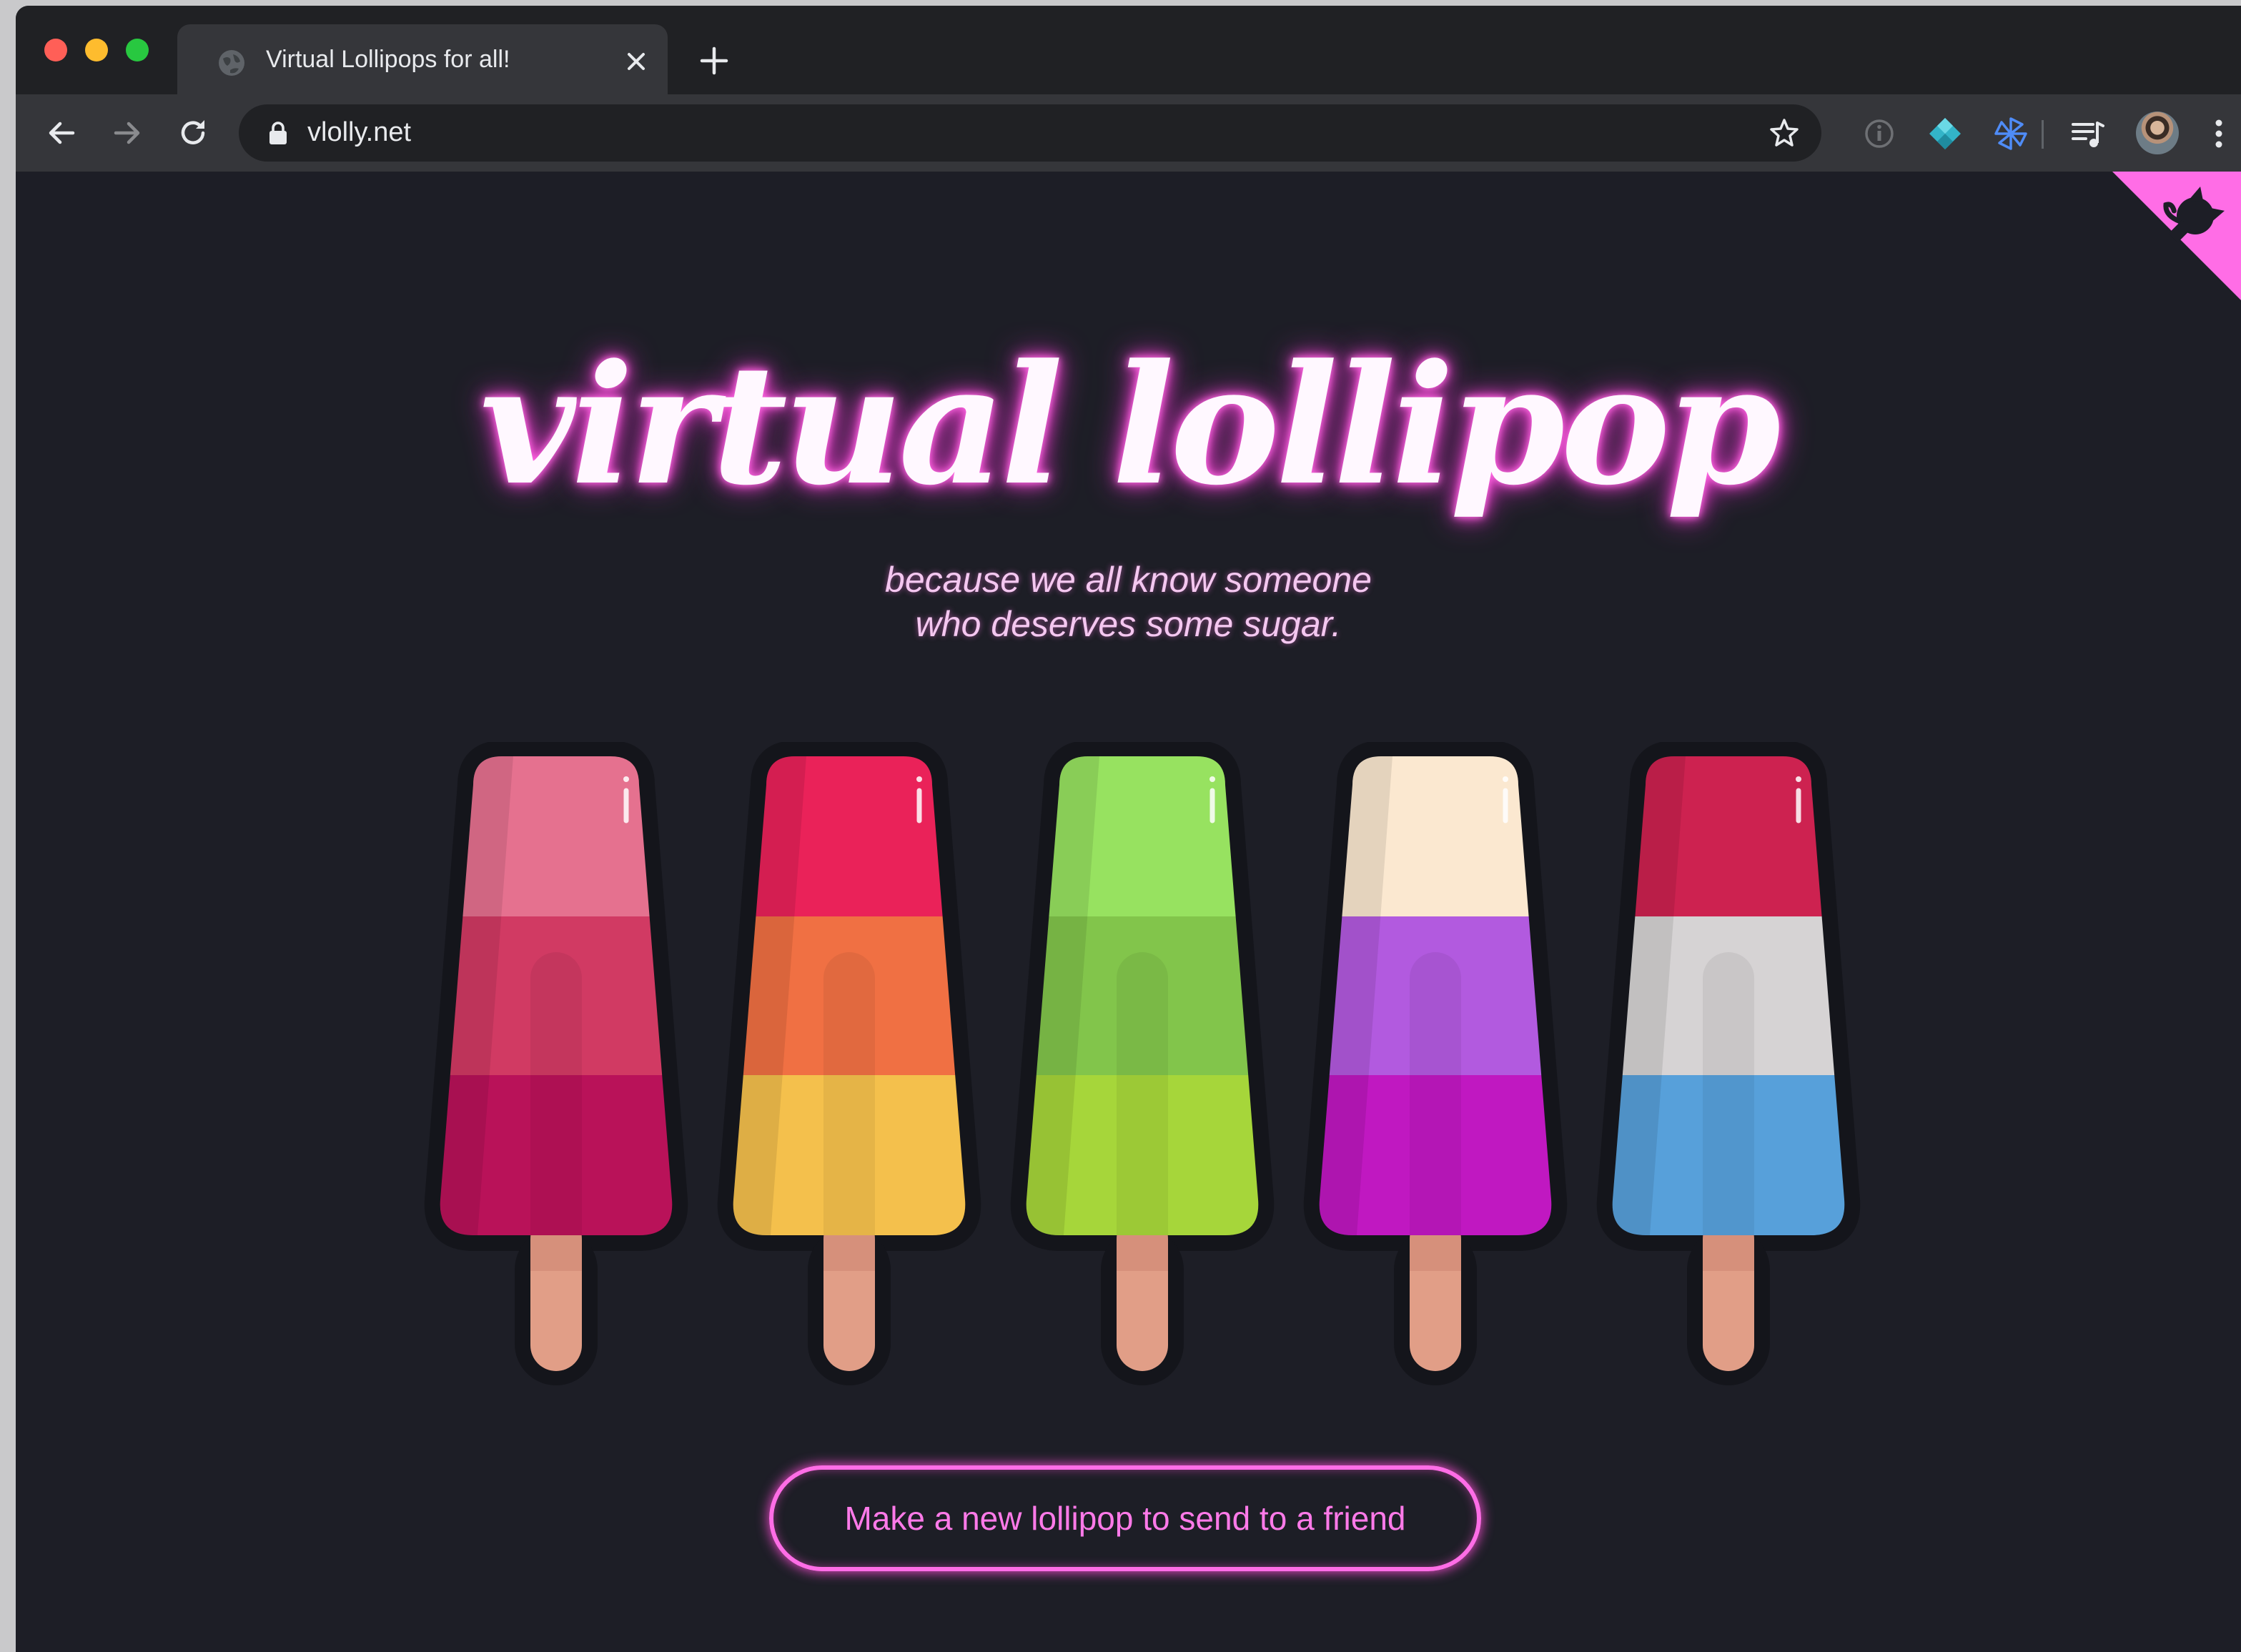 Image resolution: width=2241 pixels, height=1652 pixels. Describe the element at coordinates (2218, 134) in the screenshot. I see `kebab-menu-icon` at that location.